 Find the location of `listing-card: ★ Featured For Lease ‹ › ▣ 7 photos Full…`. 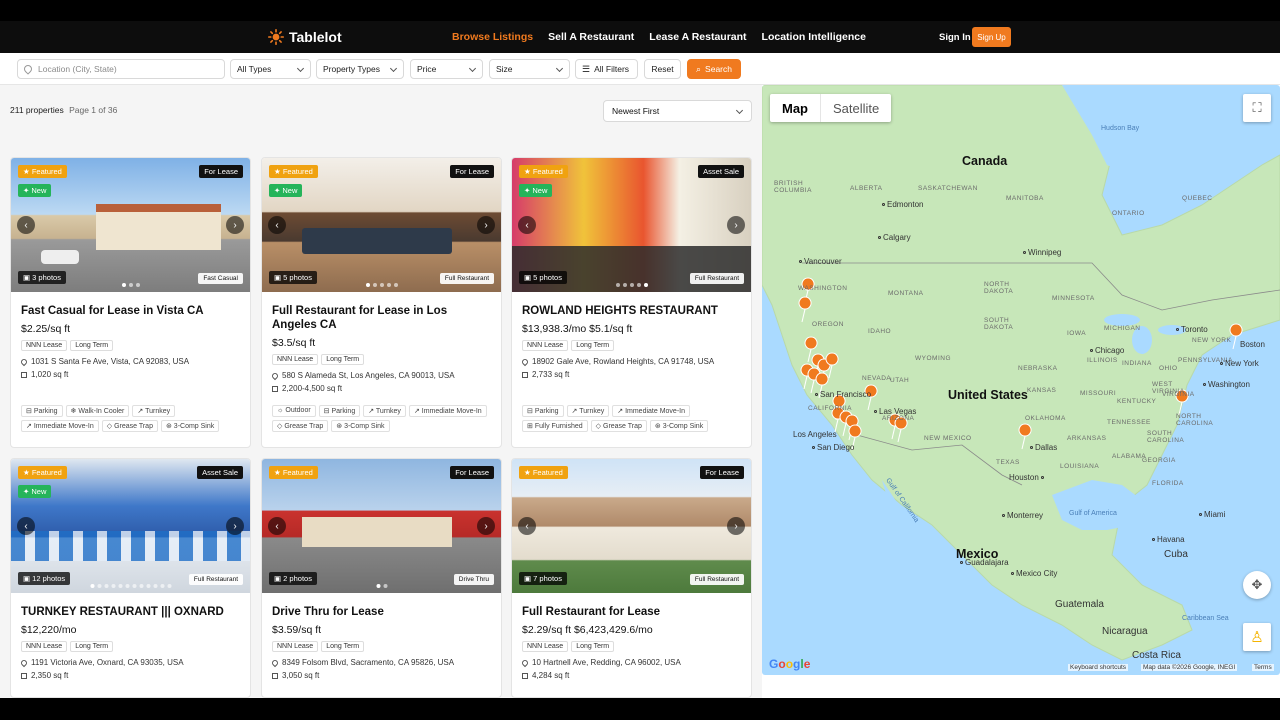

listing-card: ★ Featured For Lease ‹ › ▣ 7 photos Full… is located at coordinates (631, 578).